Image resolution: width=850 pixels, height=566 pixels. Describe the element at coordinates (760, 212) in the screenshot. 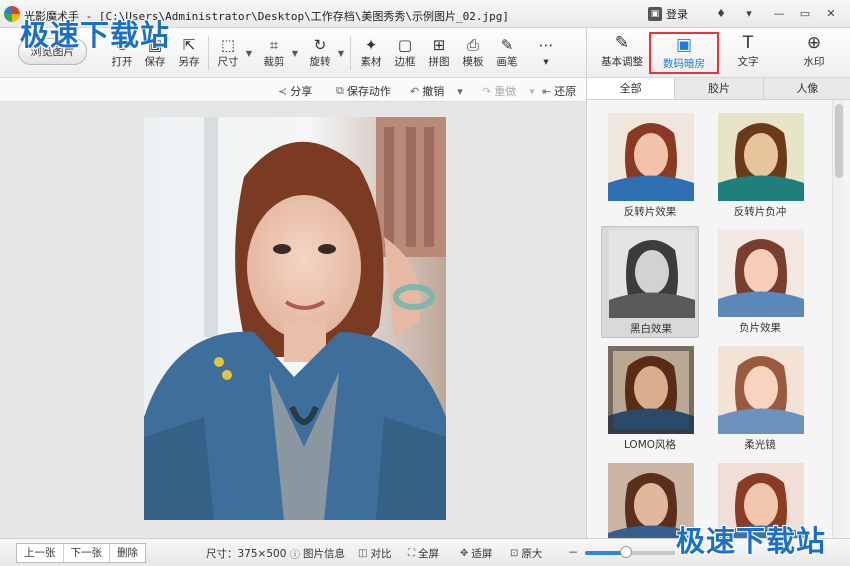

I see `filter-label: 反转片负冲` at that location.